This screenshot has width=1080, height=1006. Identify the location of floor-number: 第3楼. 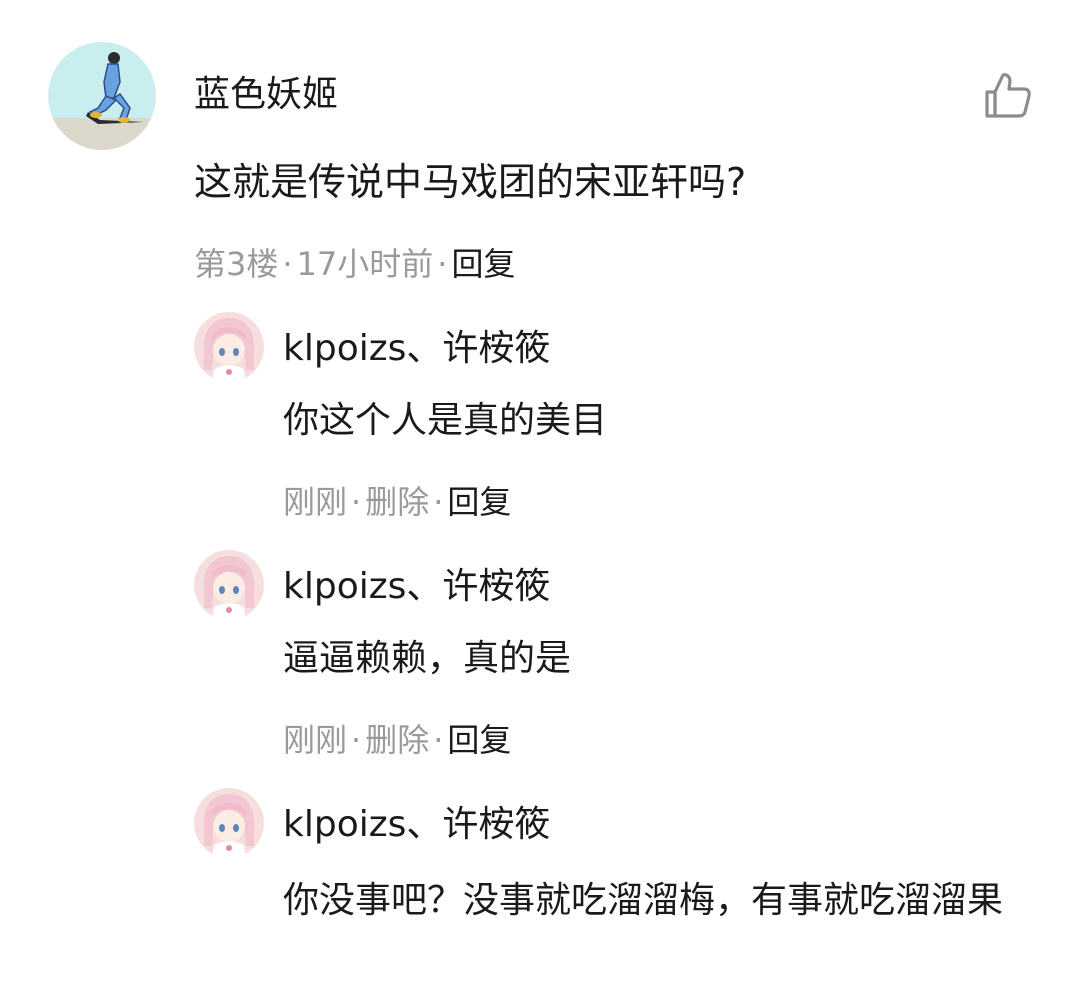
(236, 264).